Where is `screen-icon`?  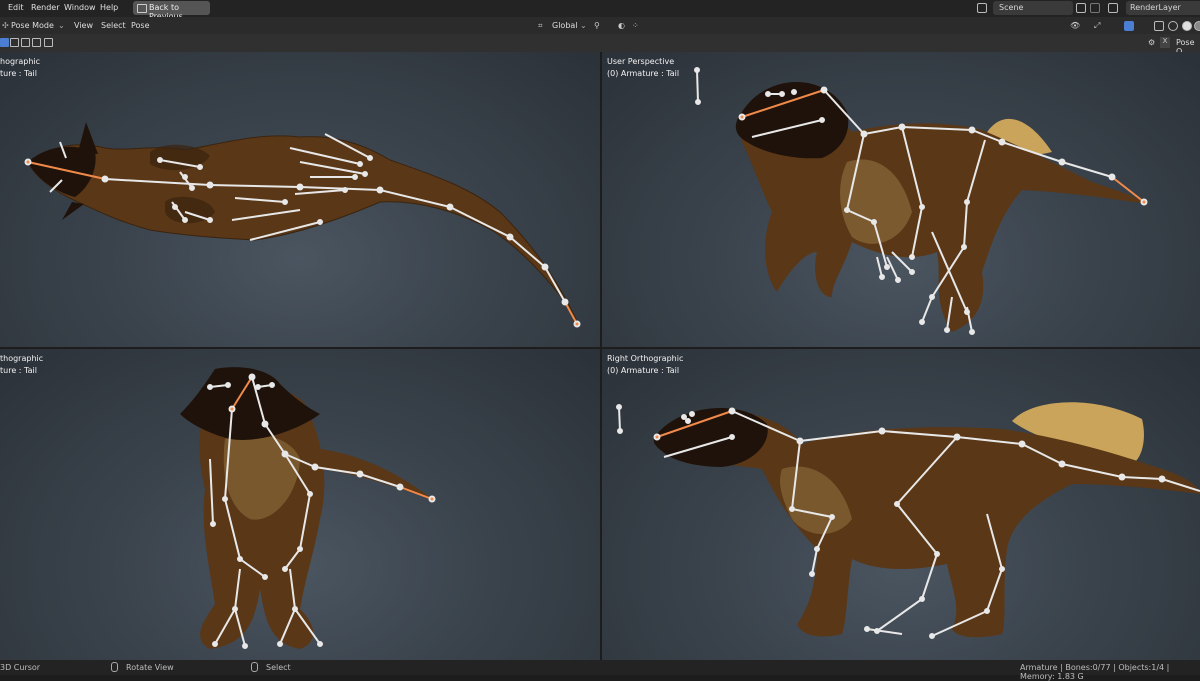 screen-icon is located at coordinates (142, 8).